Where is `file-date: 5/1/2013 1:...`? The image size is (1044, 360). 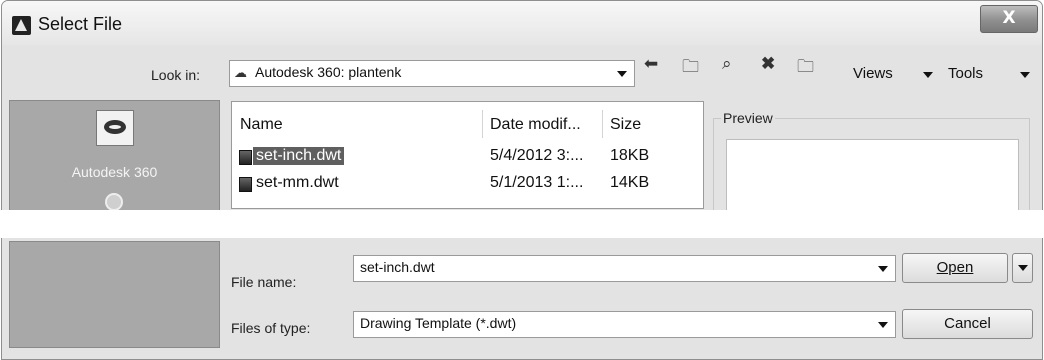 file-date: 5/1/2013 1:... is located at coordinates (537, 182).